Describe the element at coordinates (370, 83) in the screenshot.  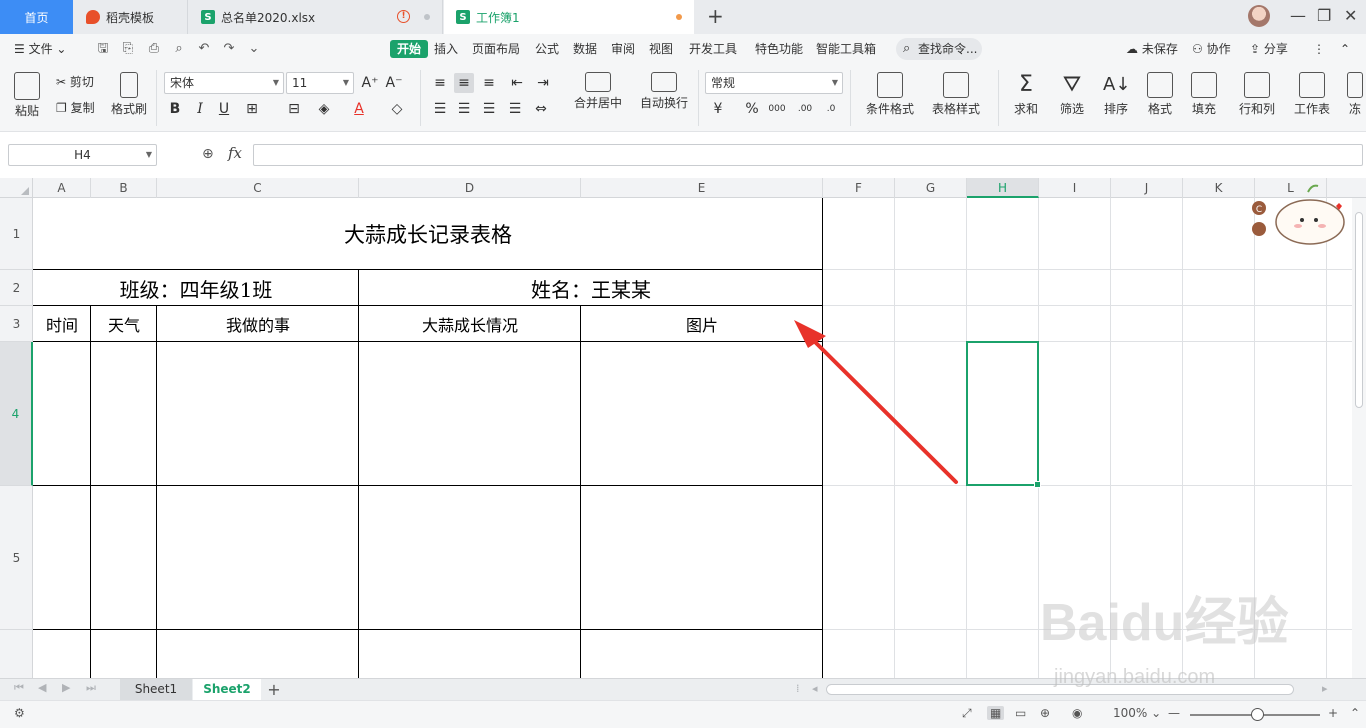
I see `increase-font-icon: A⁺` at that location.